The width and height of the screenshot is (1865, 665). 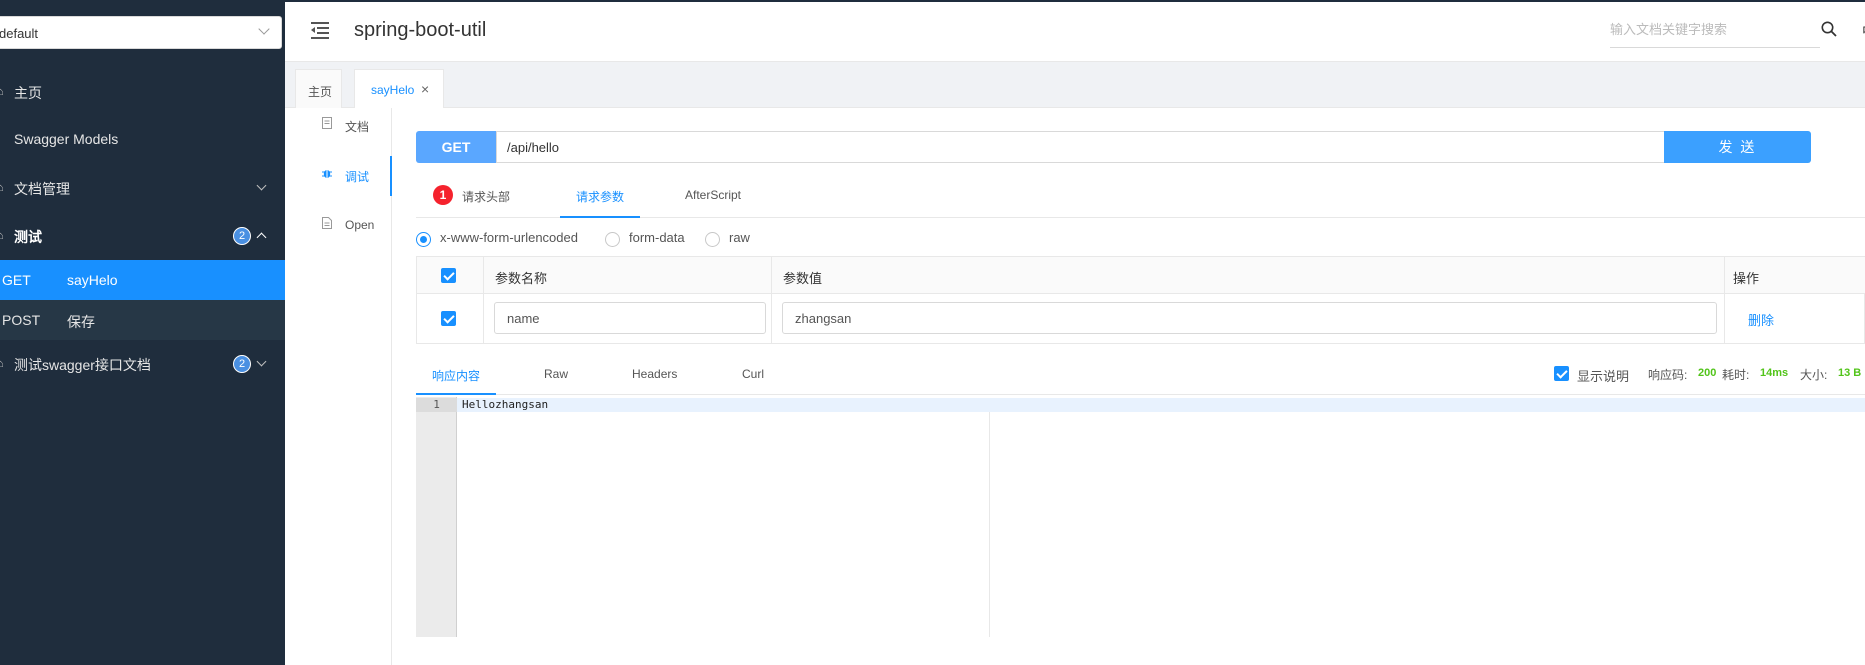 I want to click on show-description-label: 显示说明, so click(x=1603, y=376).